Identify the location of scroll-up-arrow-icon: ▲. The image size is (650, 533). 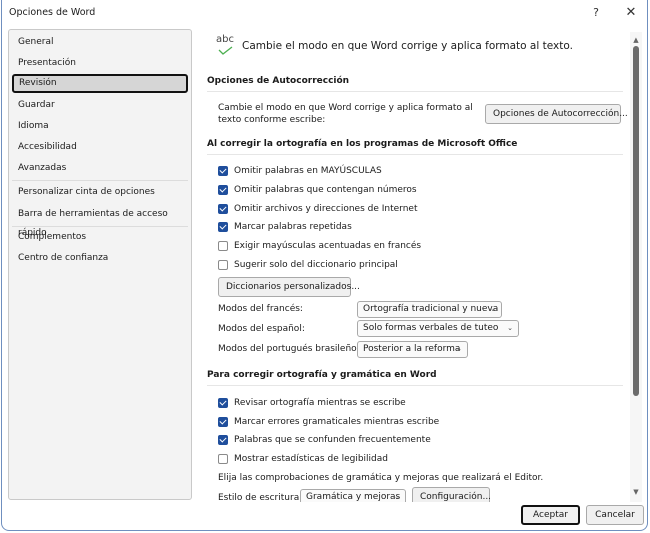
(636, 40).